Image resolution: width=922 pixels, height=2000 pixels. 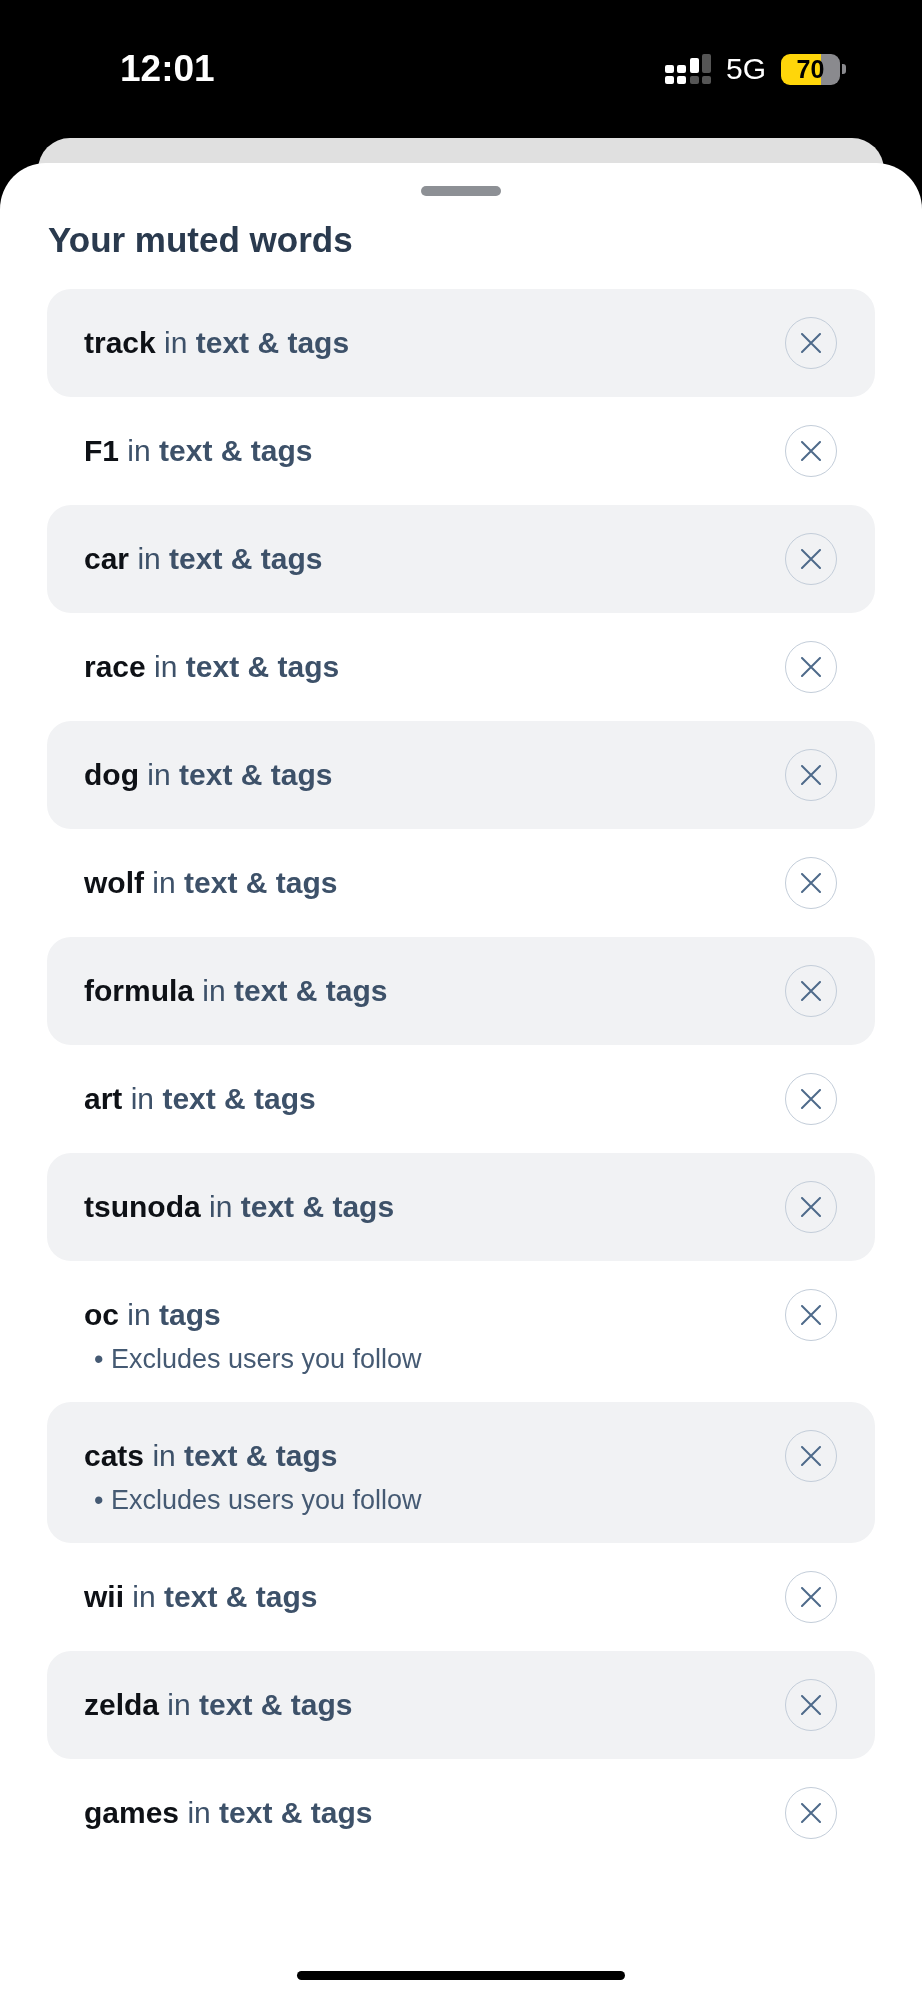 I want to click on muted-word-label: track in text & tags, so click(x=217, y=343).